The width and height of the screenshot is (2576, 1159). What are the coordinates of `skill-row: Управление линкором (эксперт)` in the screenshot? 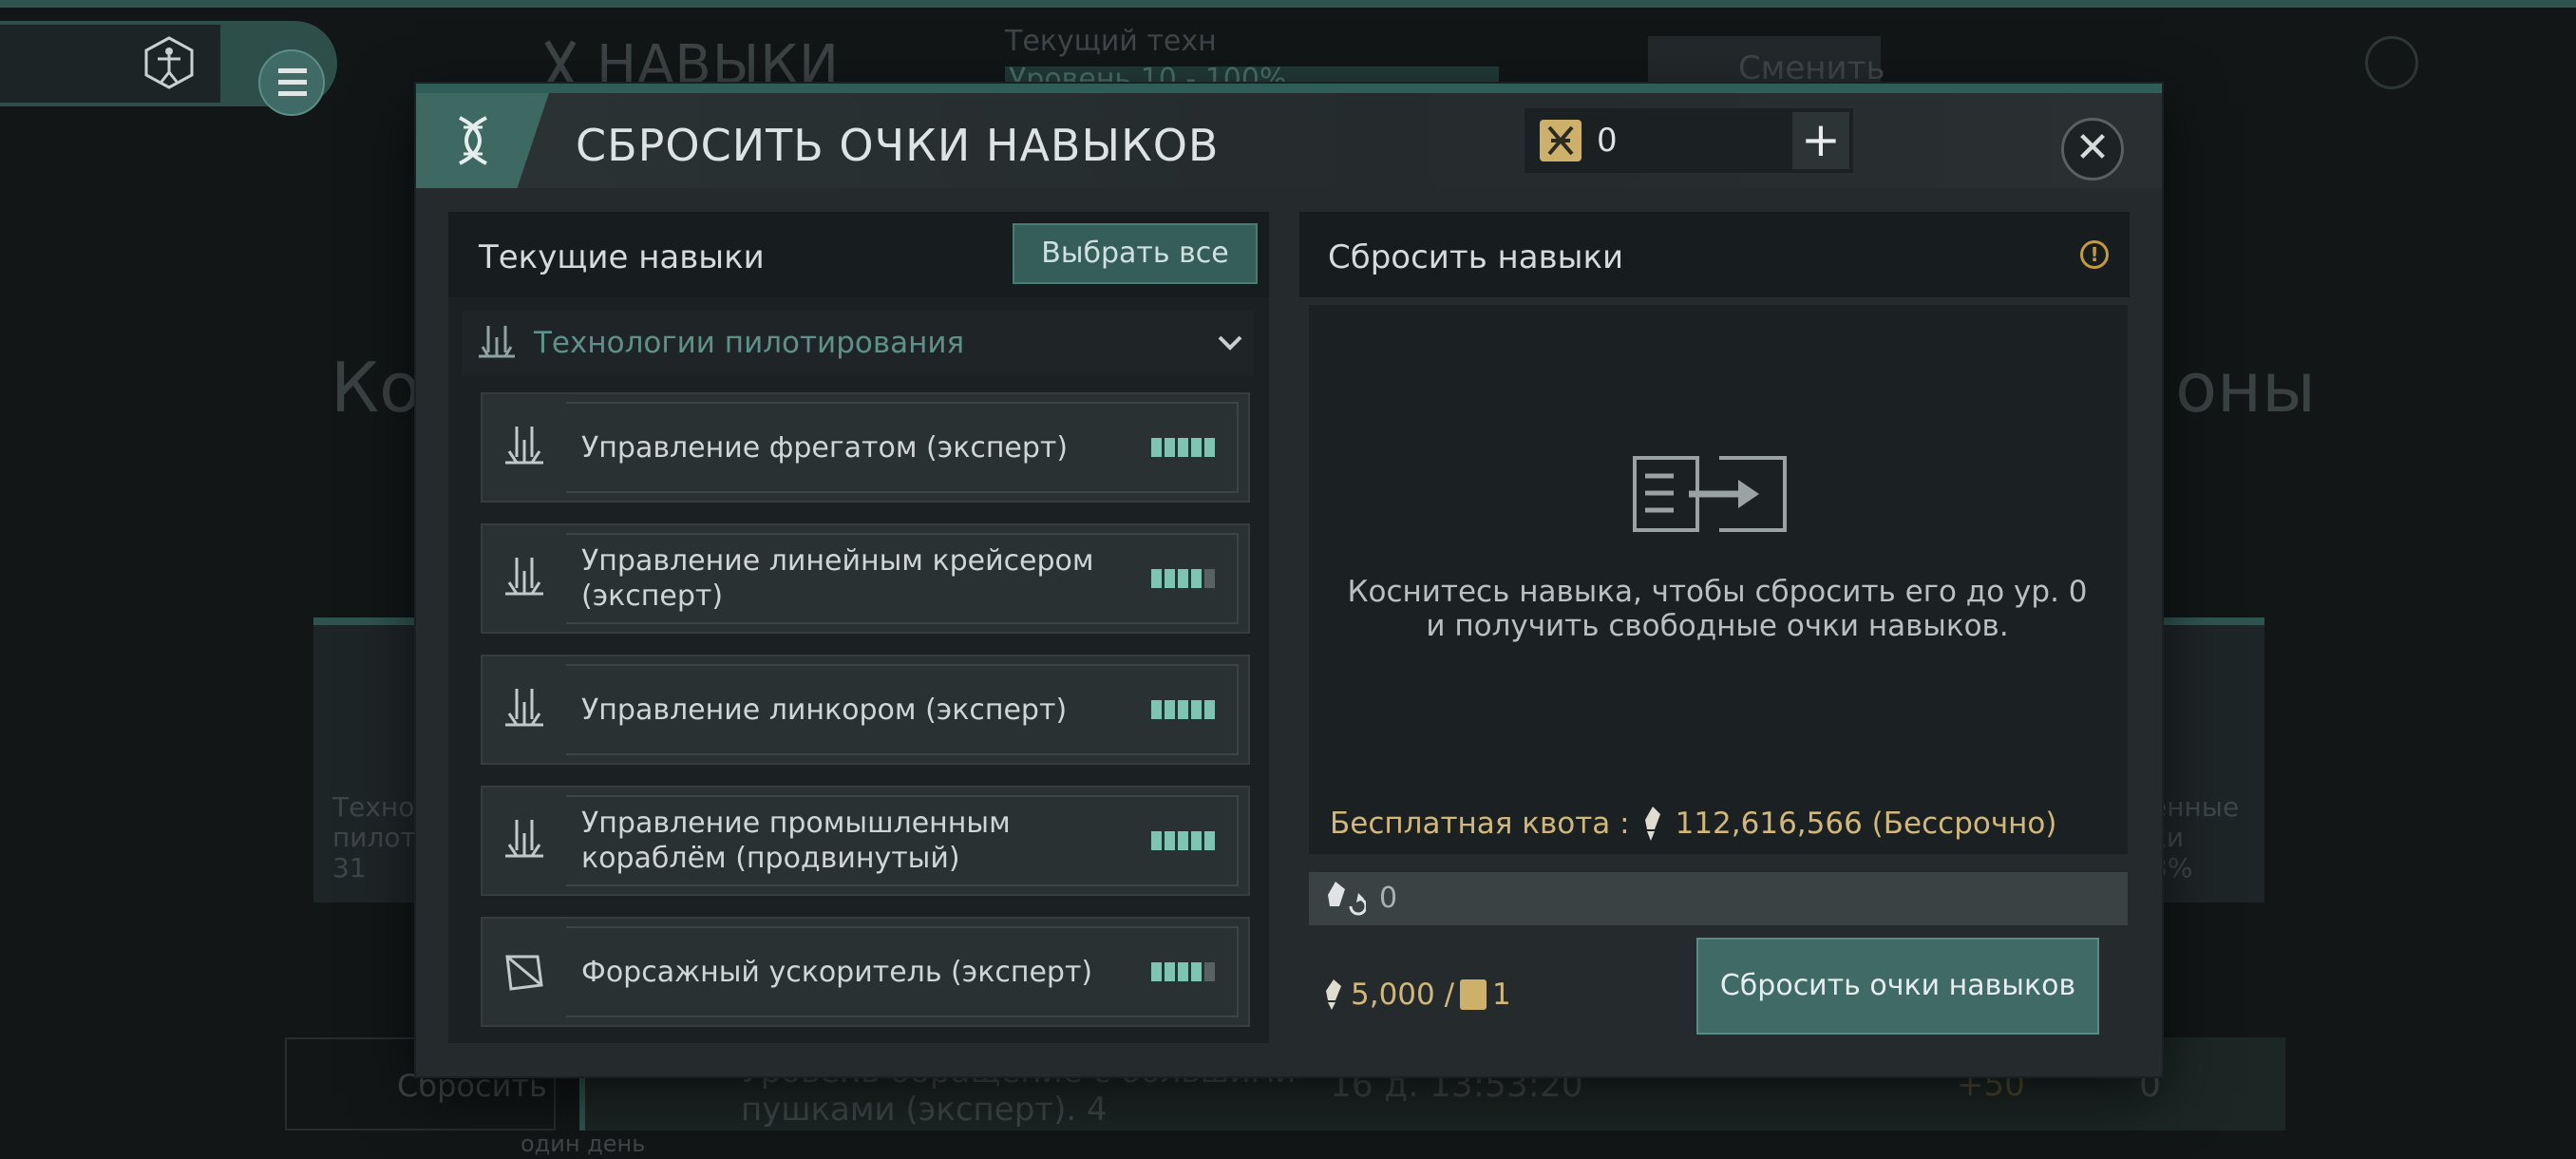 It's located at (865, 710).